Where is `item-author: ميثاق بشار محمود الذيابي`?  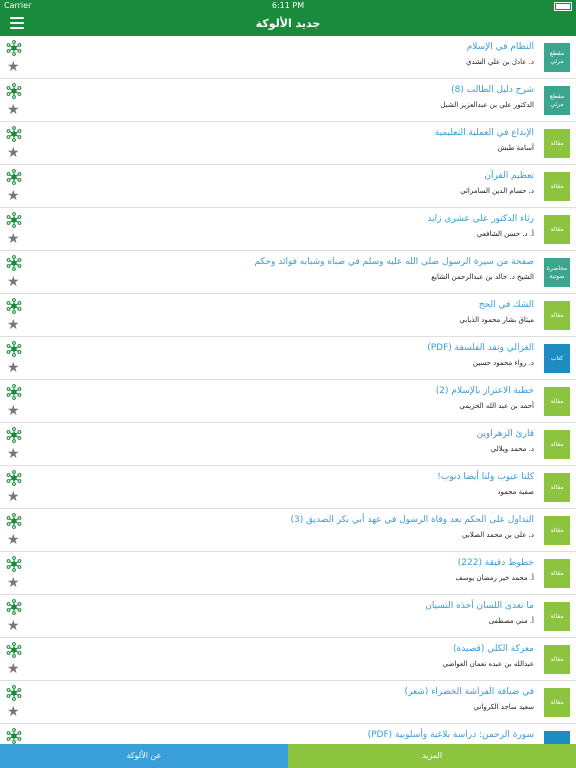 item-author: ميثاق بشار محمود الذيابي is located at coordinates (496, 320).